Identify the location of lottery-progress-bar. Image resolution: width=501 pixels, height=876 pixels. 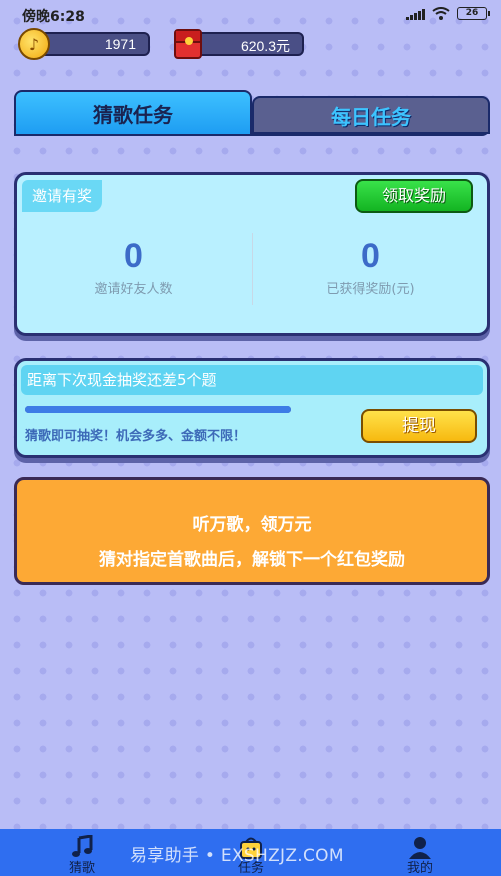
(158, 409).